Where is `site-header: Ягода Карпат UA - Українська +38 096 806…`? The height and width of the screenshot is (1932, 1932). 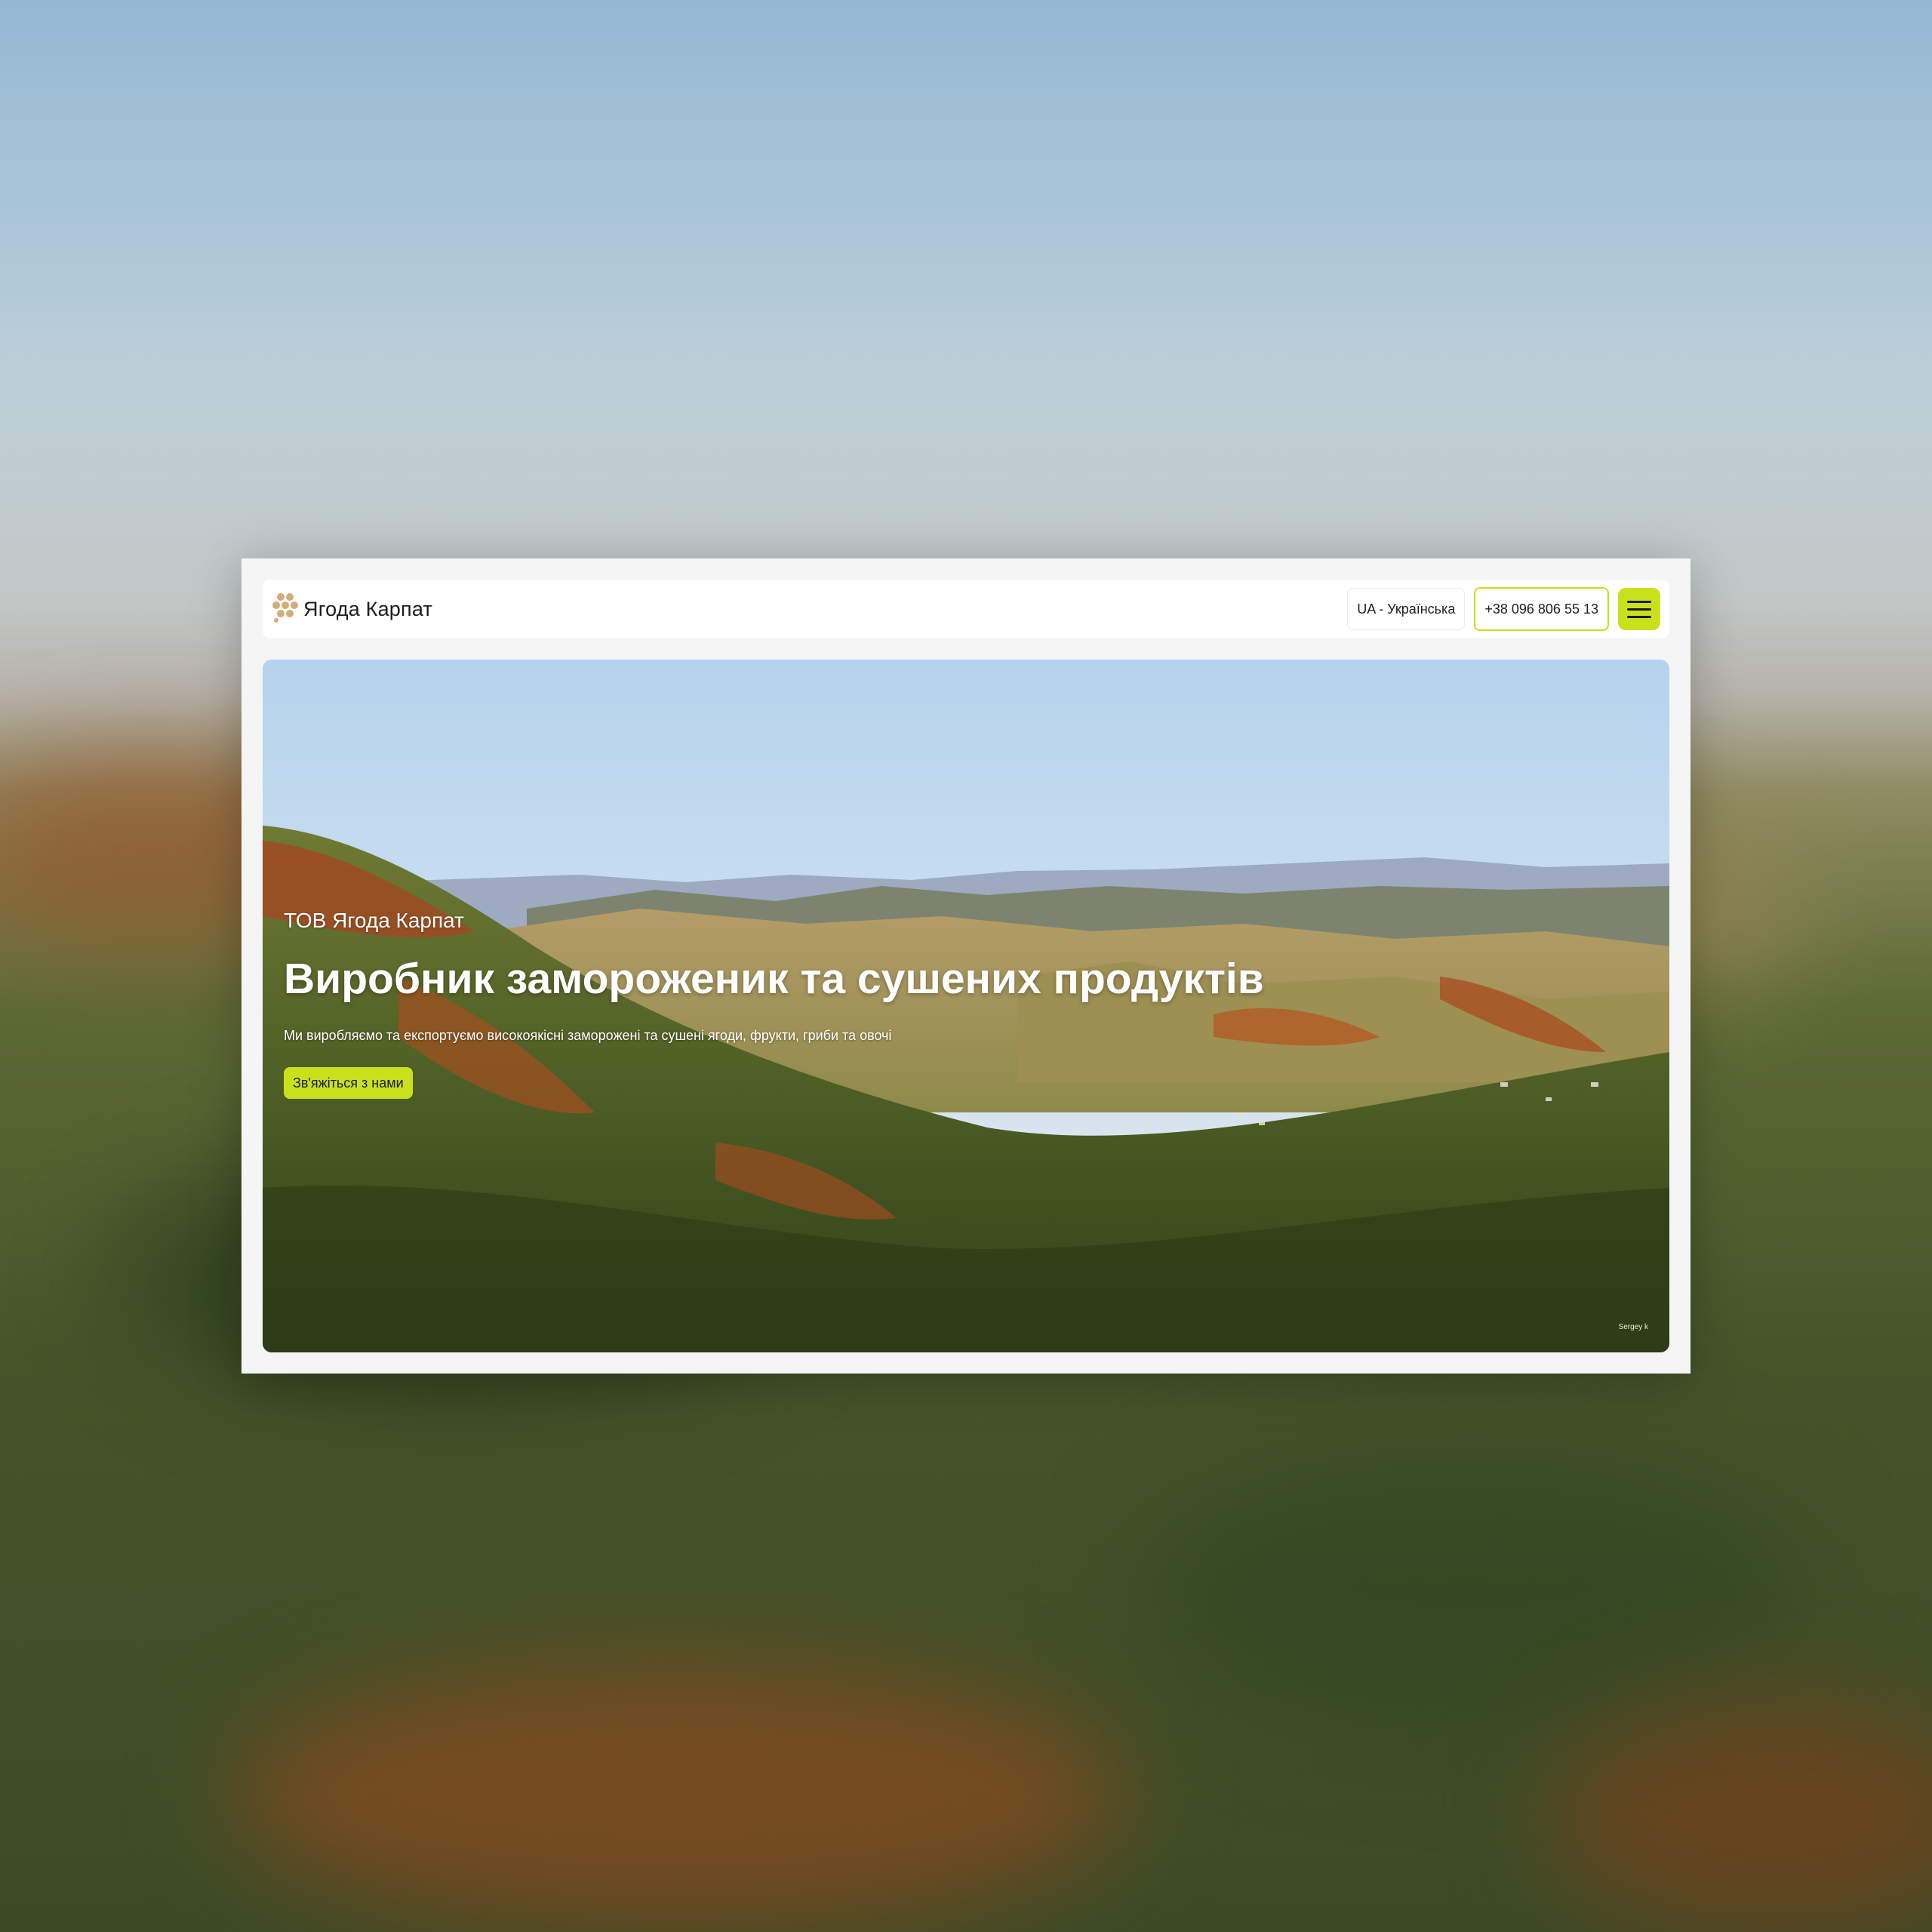
site-header: Ягода Карпат UA - Українська +38 096 806… is located at coordinates (966, 609).